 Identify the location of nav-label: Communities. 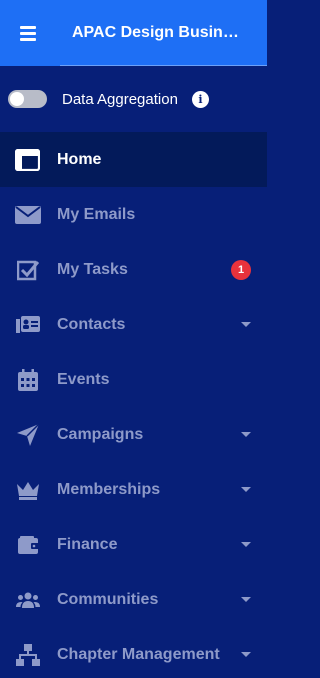
(108, 599).